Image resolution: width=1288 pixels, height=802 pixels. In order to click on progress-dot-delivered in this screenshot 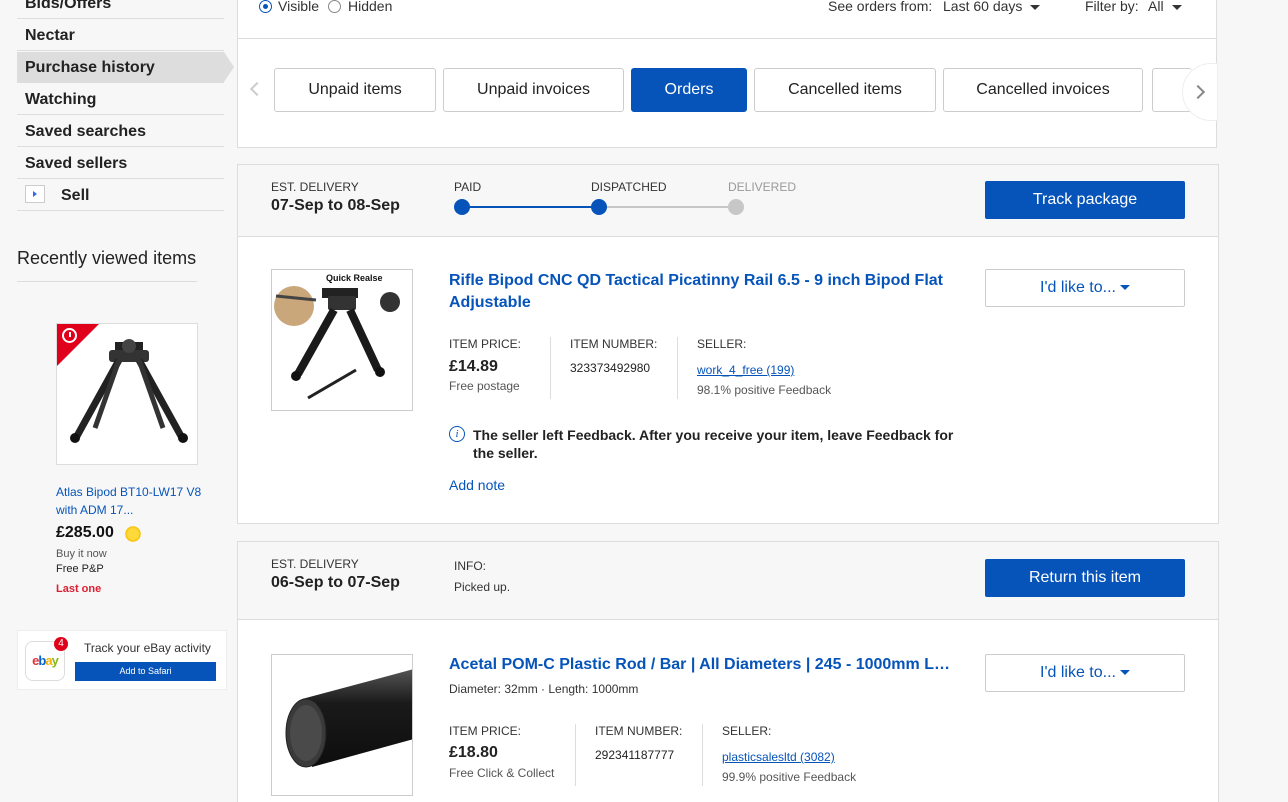, I will do `click(736, 207)`.